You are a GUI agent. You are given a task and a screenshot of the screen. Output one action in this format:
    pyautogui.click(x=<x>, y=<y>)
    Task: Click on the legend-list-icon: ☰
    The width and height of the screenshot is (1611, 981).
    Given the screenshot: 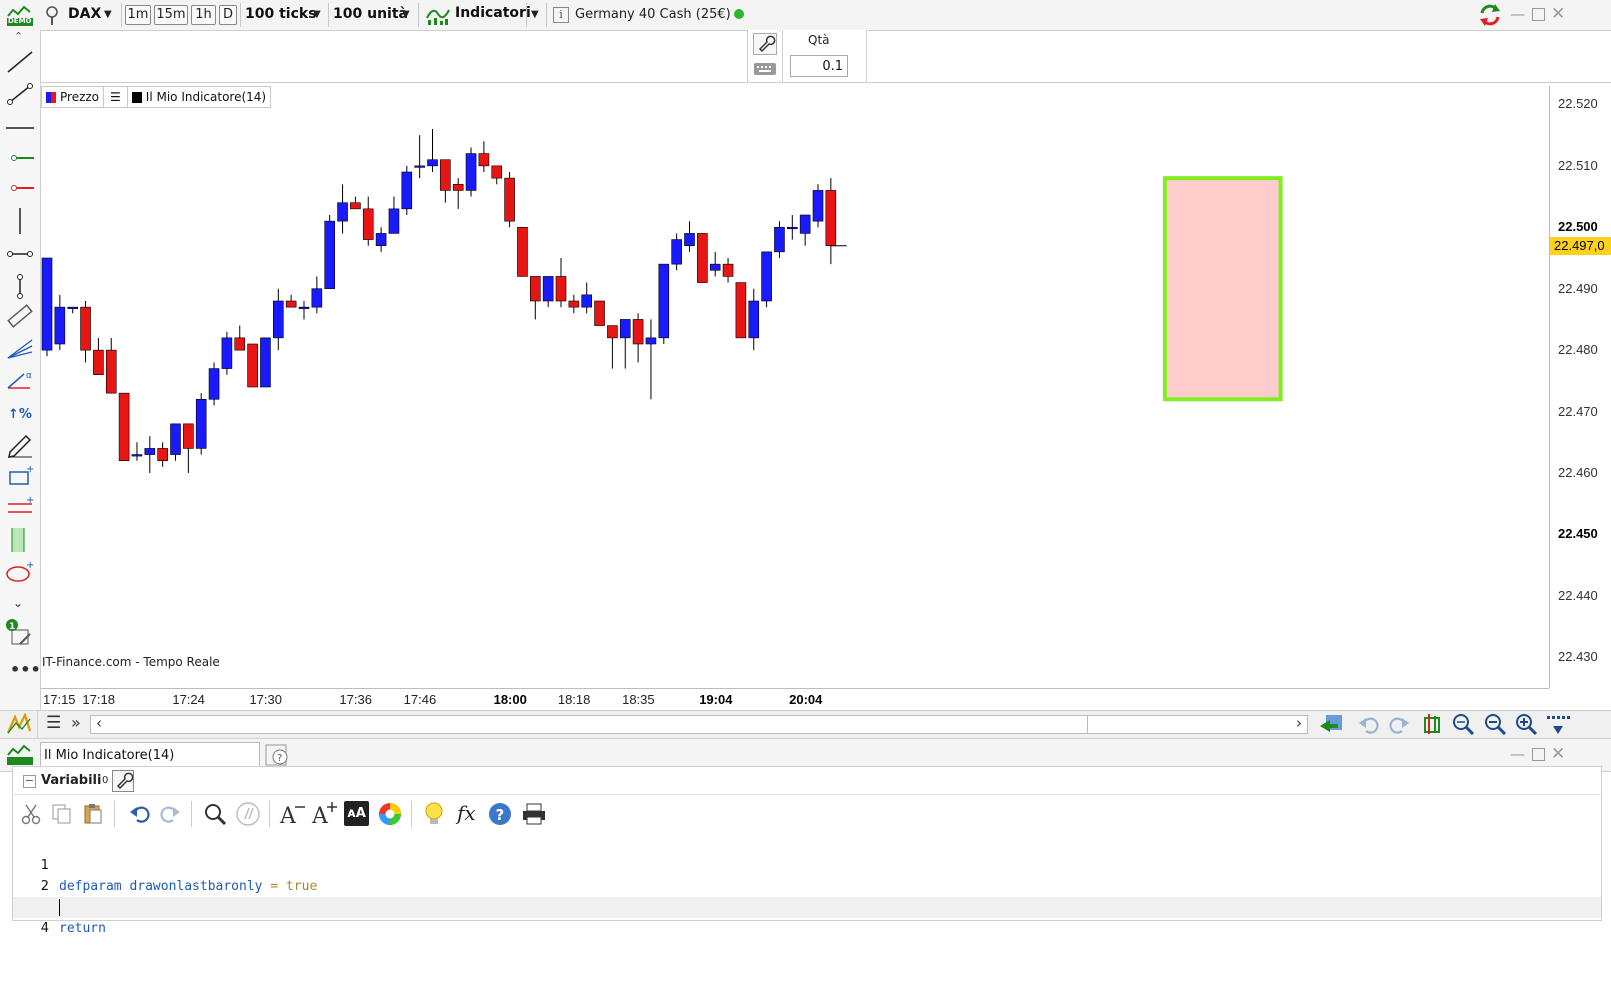 What is the action you would take?
    pyautogui.click(x=116, y=97)
    